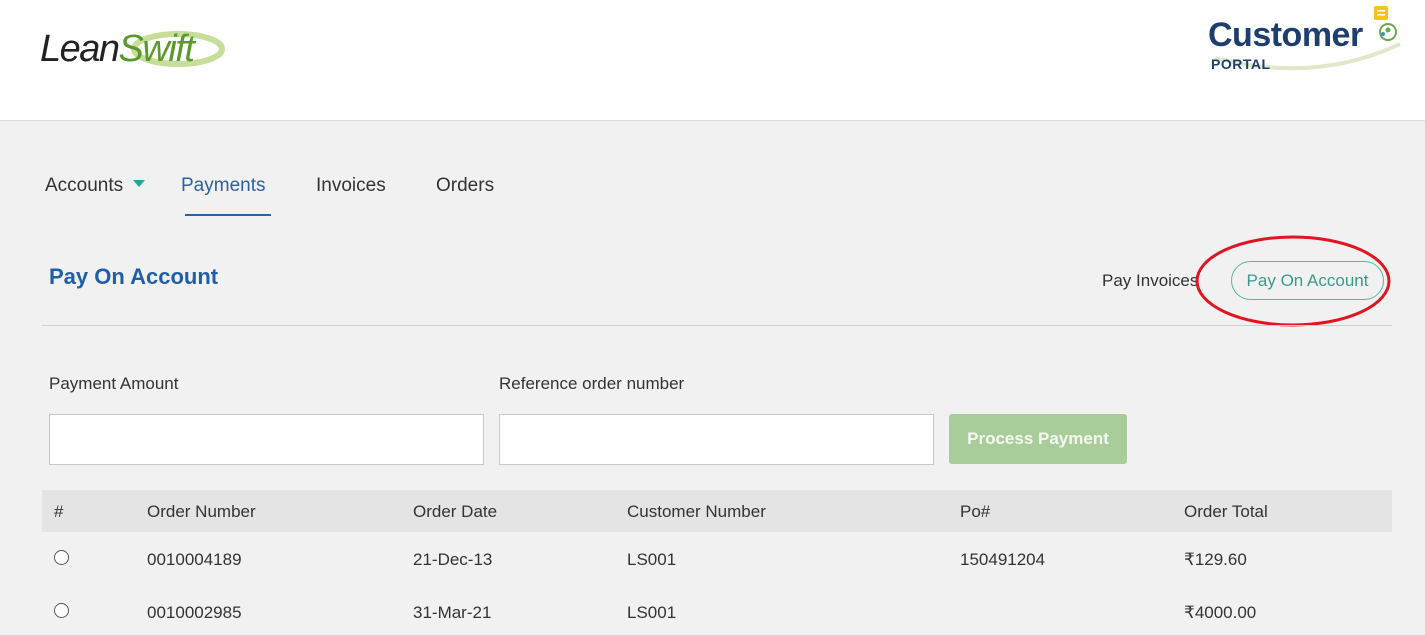 Image resolution: width=1425 pixels, height=635 pixels. What do you see at coordinates (453, 559) in the screenshot?
I see `order-date-cell: 21-Dec-13` at bounding box center [453, 559].